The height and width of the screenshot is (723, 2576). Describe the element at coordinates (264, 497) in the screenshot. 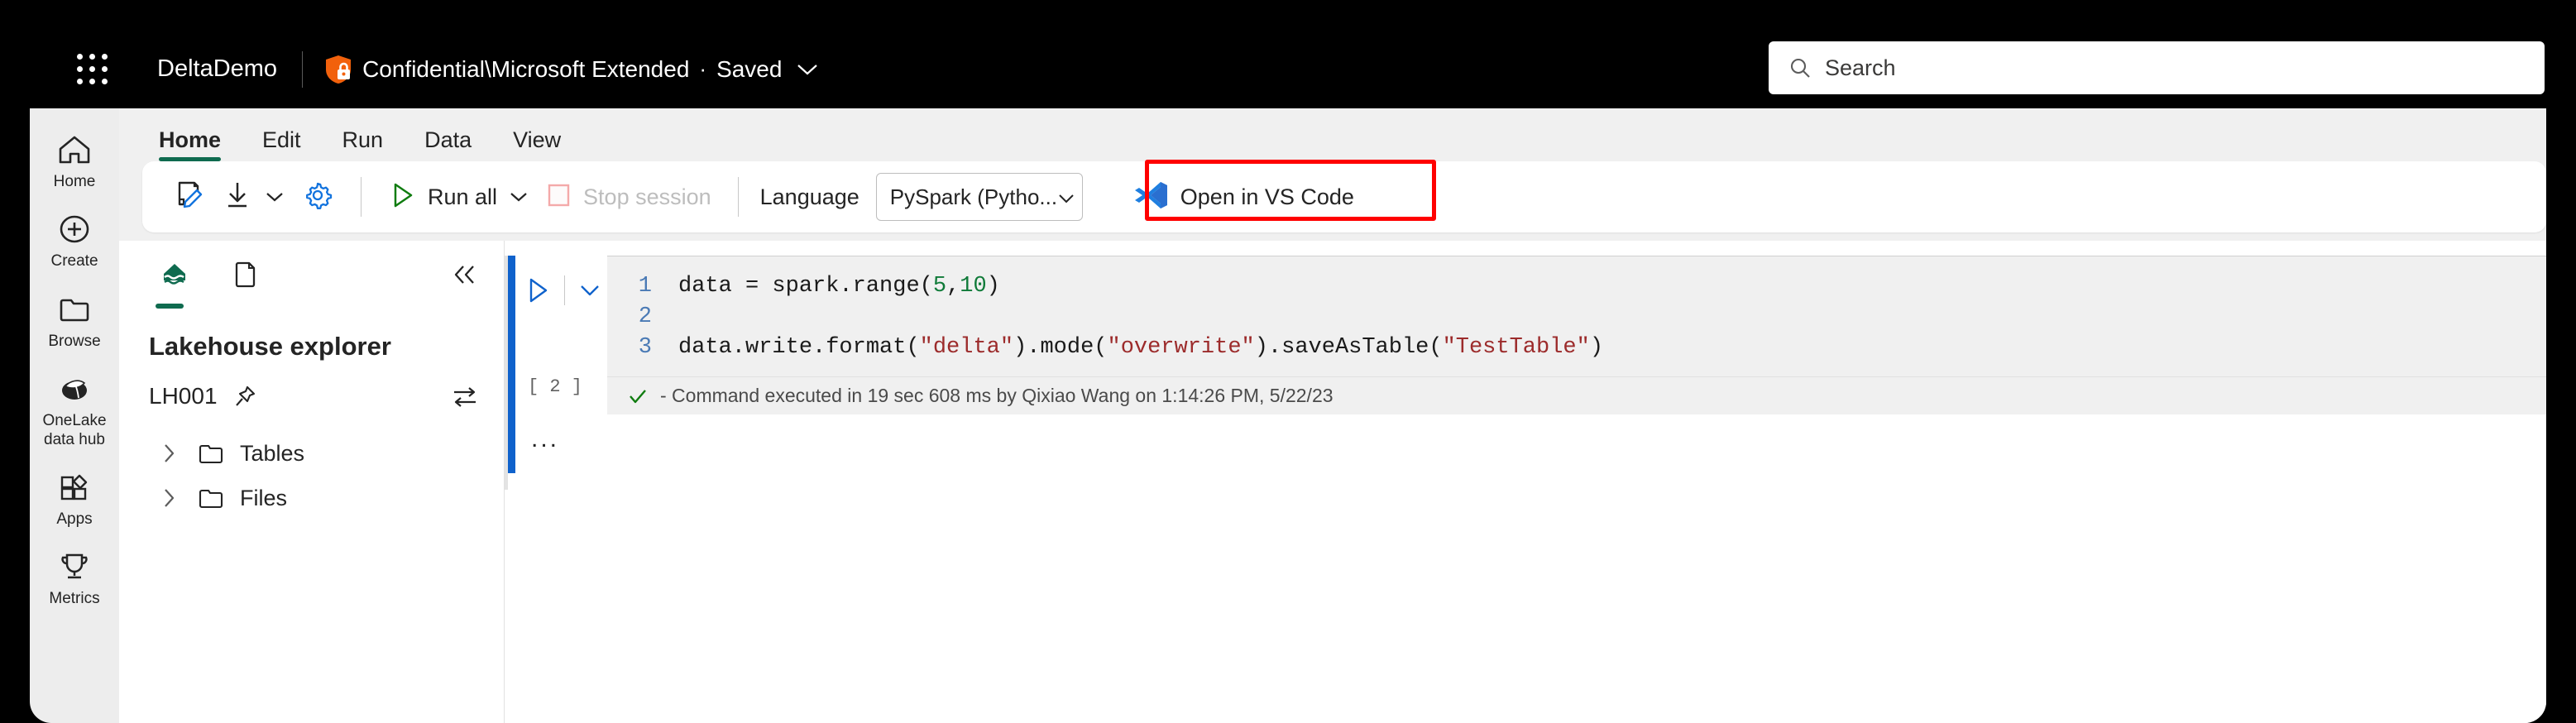

I see `tree-item-label: Files` at that location.